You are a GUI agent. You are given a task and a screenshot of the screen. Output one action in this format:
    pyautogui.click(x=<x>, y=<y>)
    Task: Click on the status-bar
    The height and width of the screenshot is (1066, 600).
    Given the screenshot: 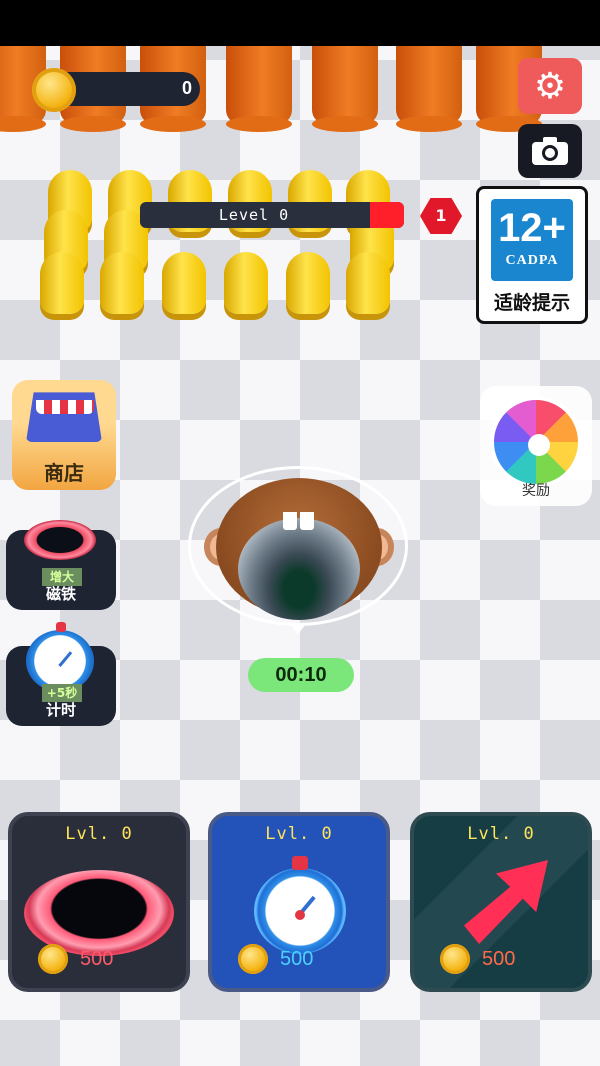 What is the action you would take?
    pyautogui.click(x=300, y=23)
    